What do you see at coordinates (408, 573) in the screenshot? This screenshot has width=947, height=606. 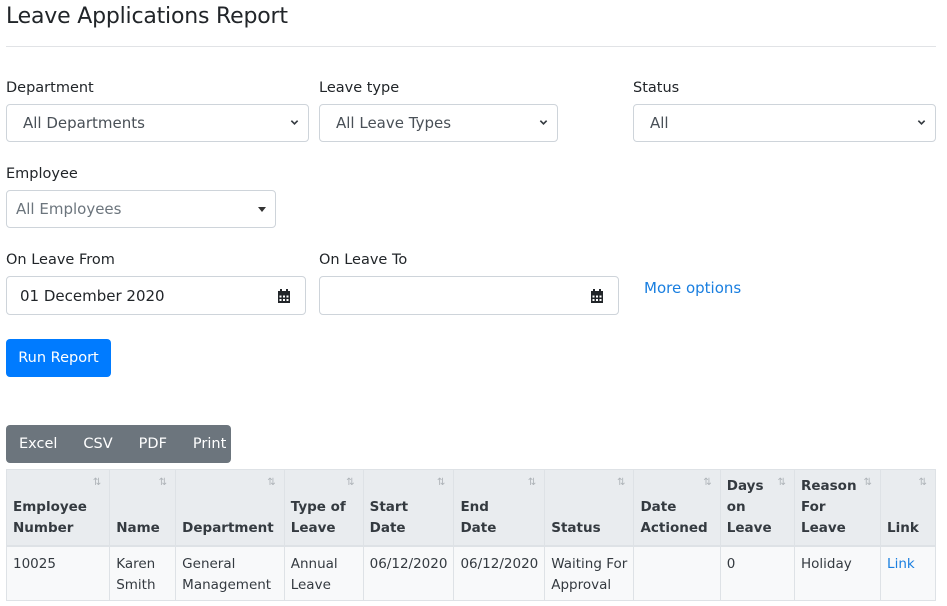 I see `cell-start-date: 06/12/2020` at bounding box center [408, 573].